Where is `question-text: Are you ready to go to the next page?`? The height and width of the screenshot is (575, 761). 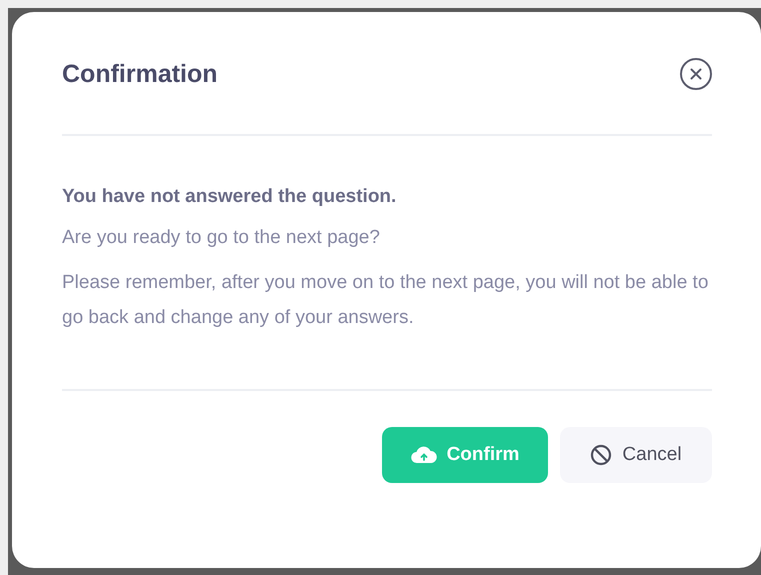
question-text: Are you ready to go to the next page? is located at coordinates (221, 238).